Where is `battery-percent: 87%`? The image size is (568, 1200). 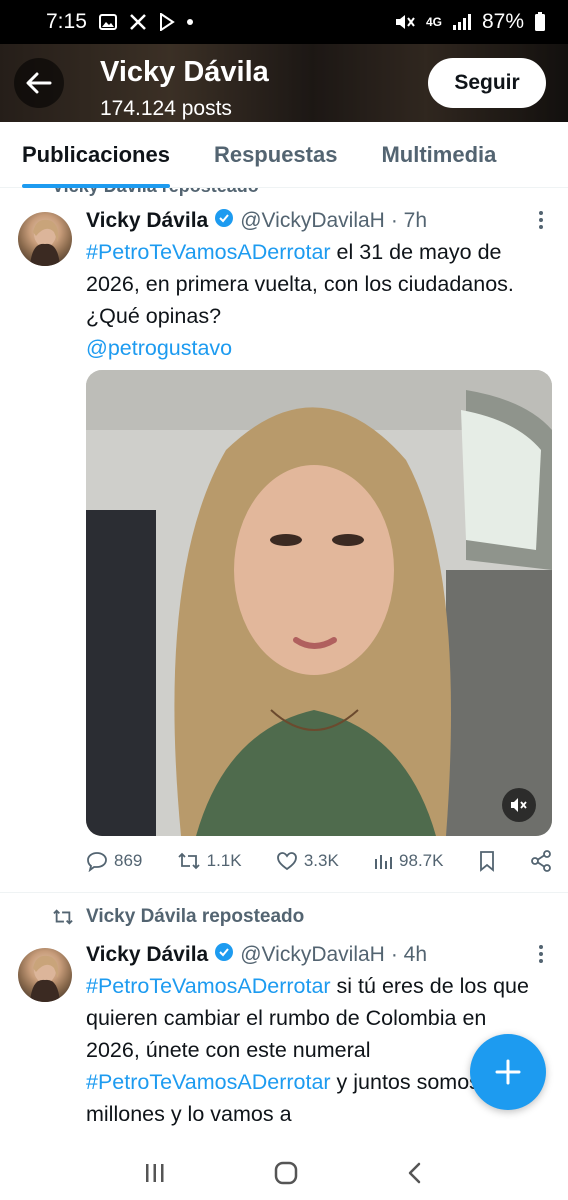 battery-percent: 87% is located at coordinates (502, 21).